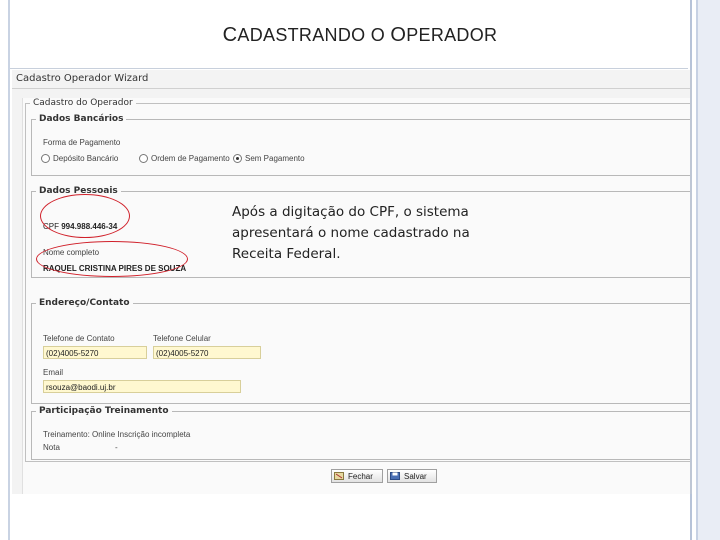  Describe the element at coordinates (143, 158) in the screenshot. I see `radio-ordem-pagamento` at that location.